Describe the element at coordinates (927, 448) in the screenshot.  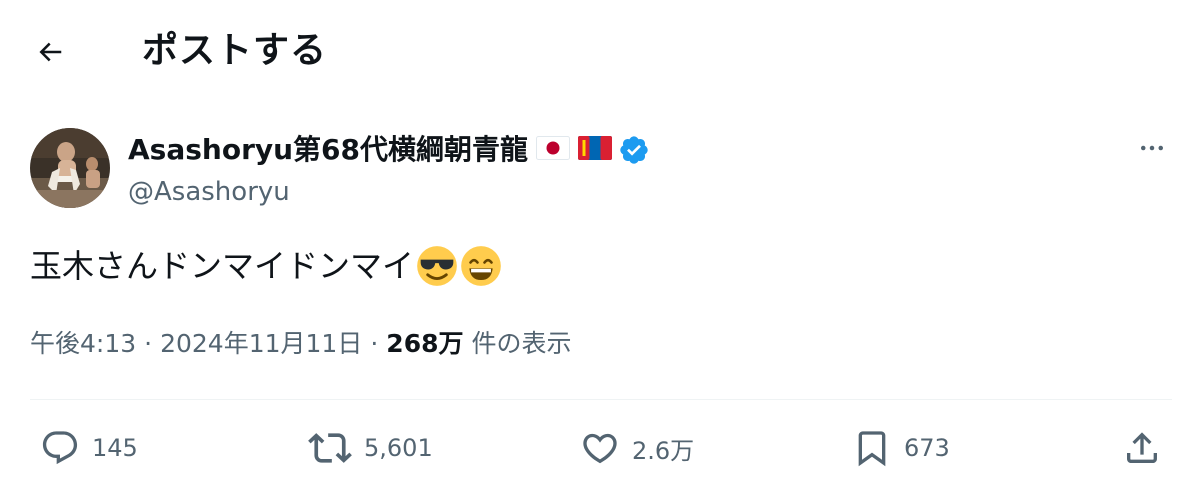
I see `bookmark-count: 673` at that location.